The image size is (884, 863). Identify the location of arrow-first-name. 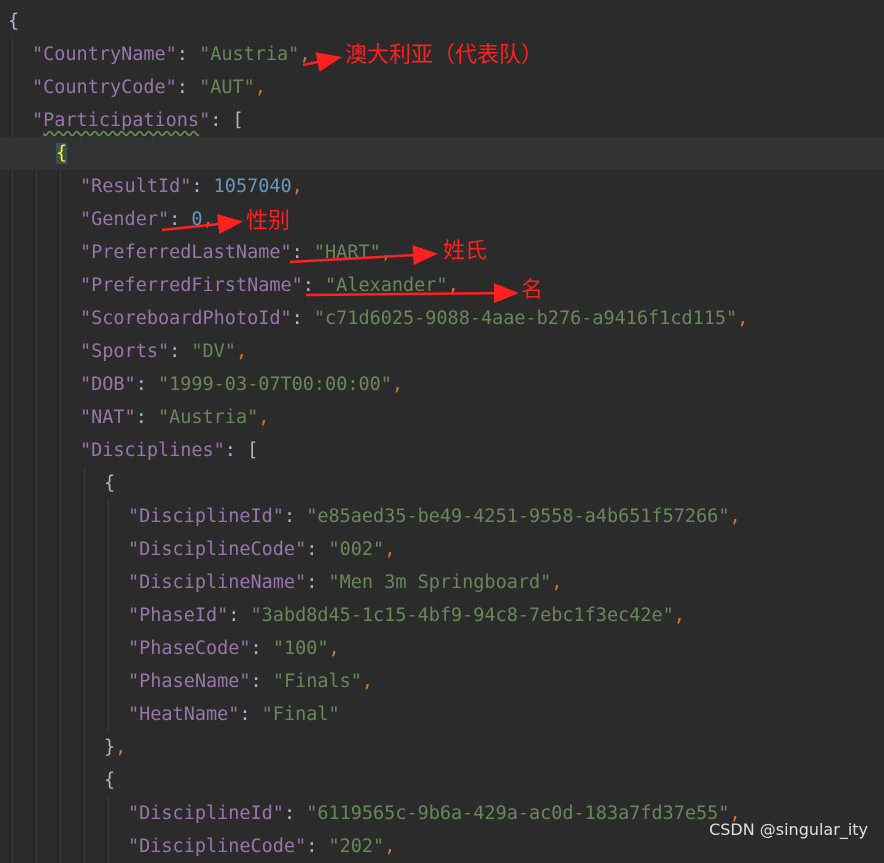
(412, 293).